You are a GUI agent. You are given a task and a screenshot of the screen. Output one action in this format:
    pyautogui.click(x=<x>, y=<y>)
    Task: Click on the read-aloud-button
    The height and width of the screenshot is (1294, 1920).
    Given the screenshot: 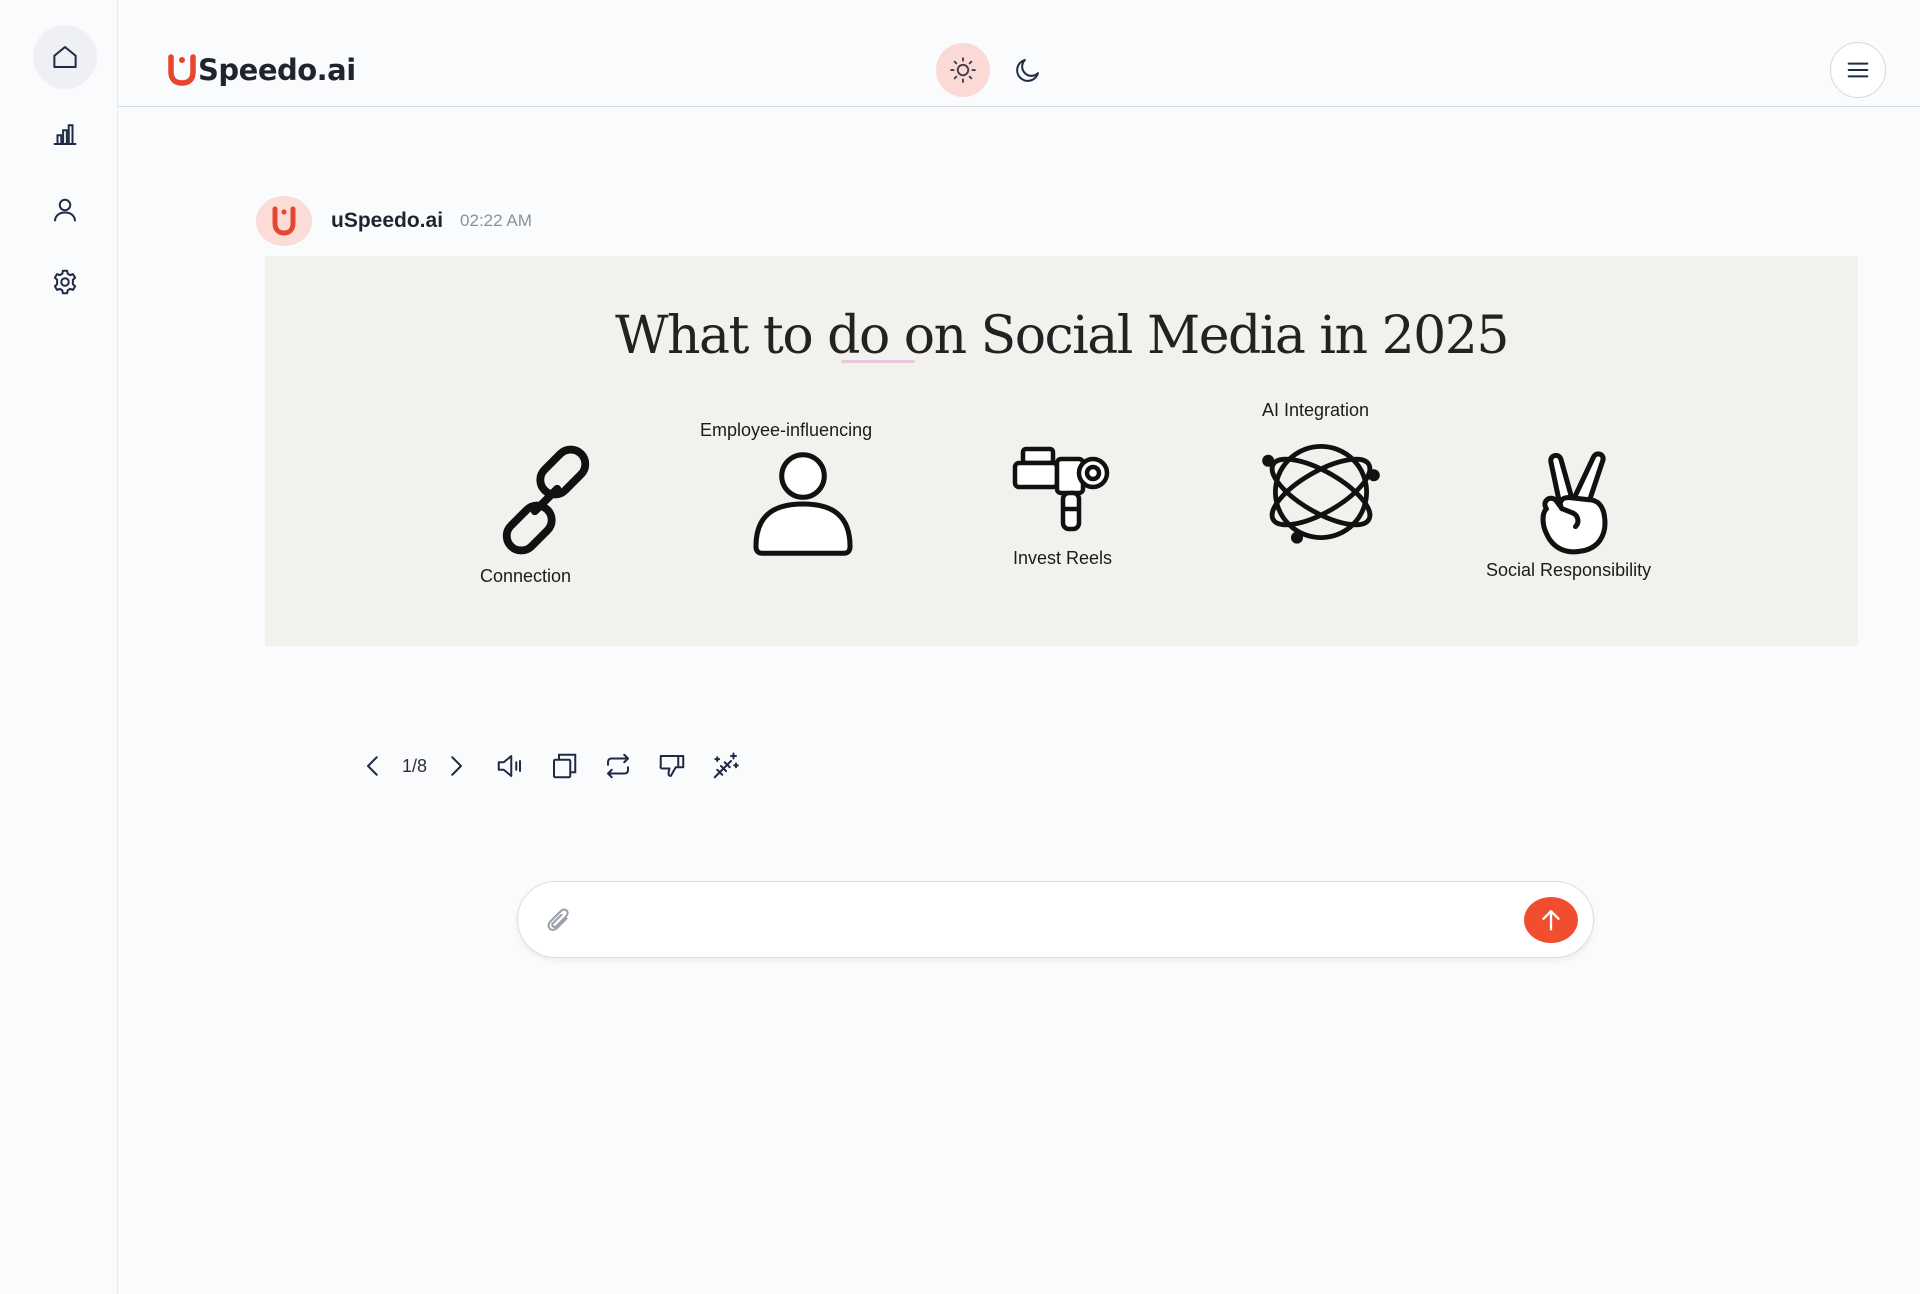 What is the action you would take?
    pyautogui.click(x=510, y=766)
    